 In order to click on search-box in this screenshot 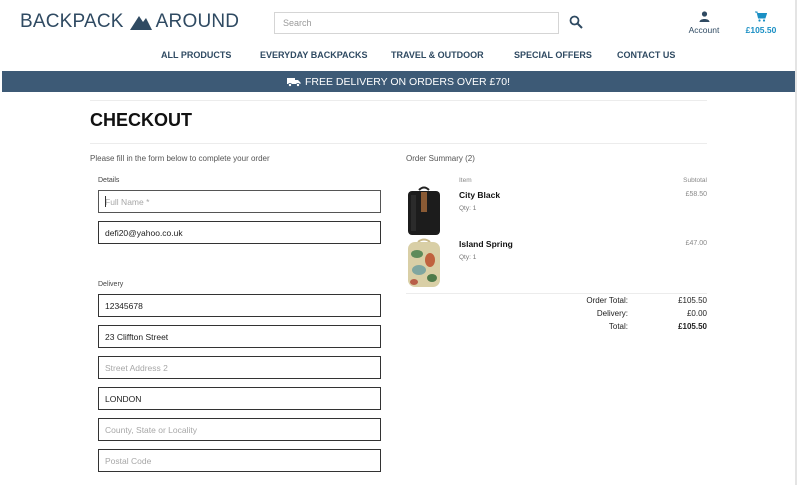, I will do `click(416, 23)`.